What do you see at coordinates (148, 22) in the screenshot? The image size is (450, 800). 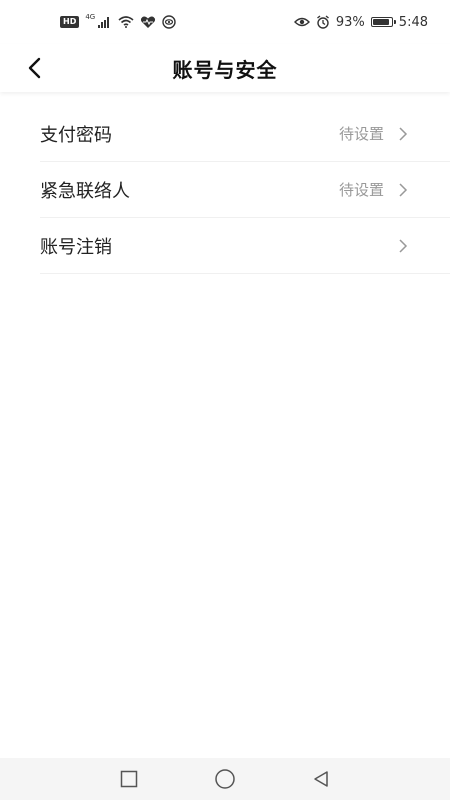 I see `heart-pulse-icon` at bounding box center [148, 22].